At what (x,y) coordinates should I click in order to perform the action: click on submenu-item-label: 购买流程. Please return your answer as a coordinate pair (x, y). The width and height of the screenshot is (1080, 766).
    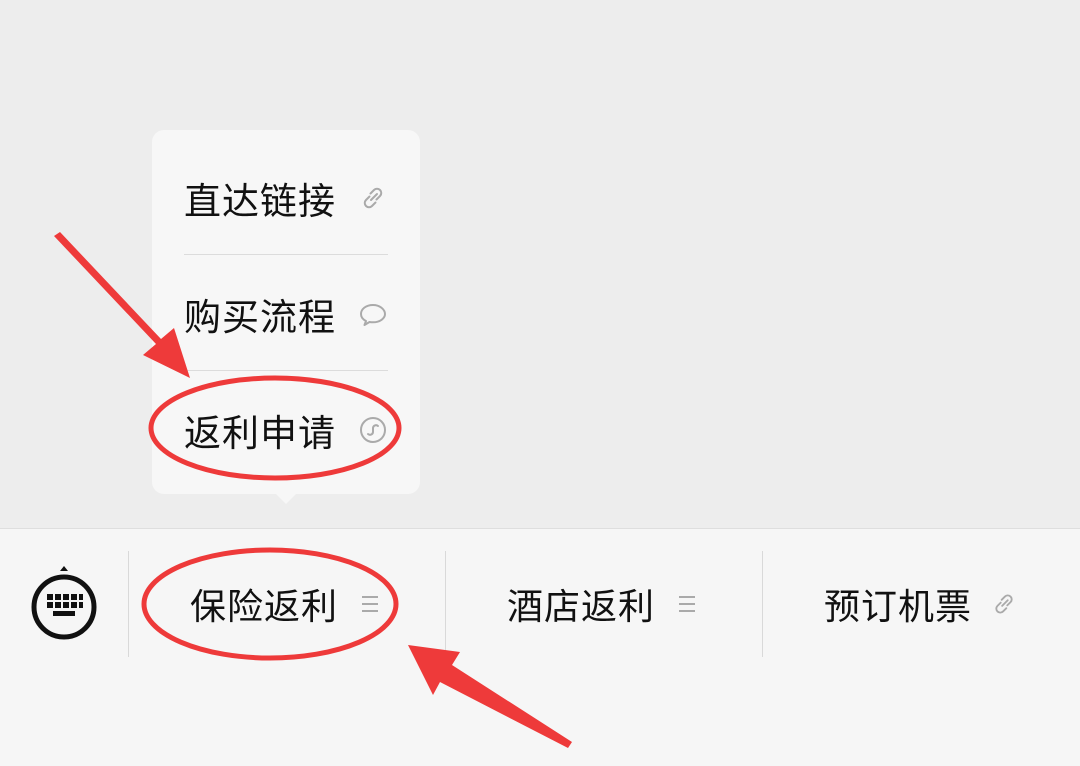
    Looking at the image, I should click on (260, 317).